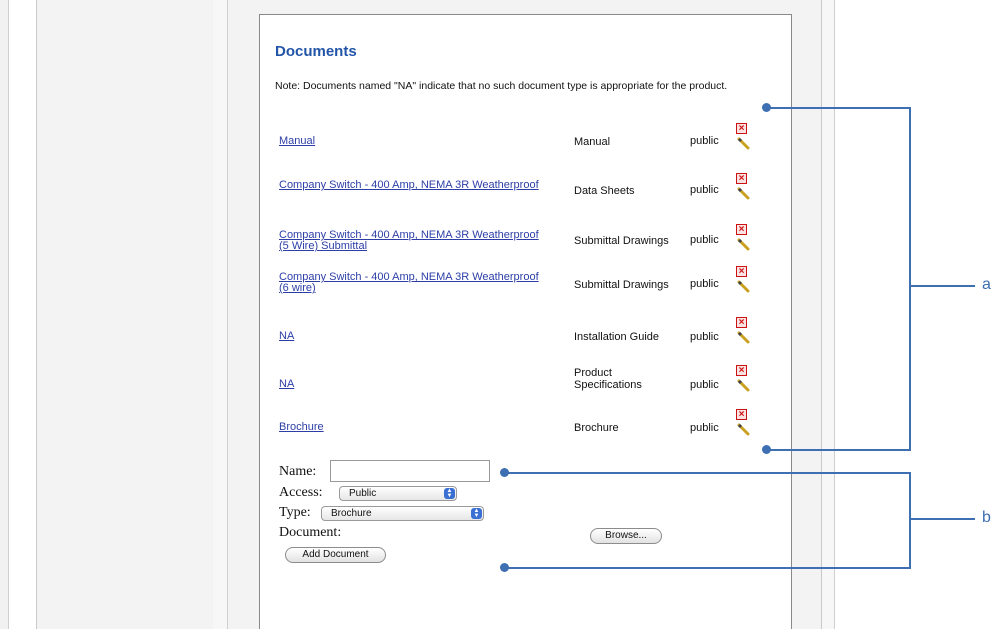 This screenshot has height=629, width=997. What do you see at coordinates (986, 517) in the screenshot?
I see `callout-label-b: b` at bounding box center [986, 517].